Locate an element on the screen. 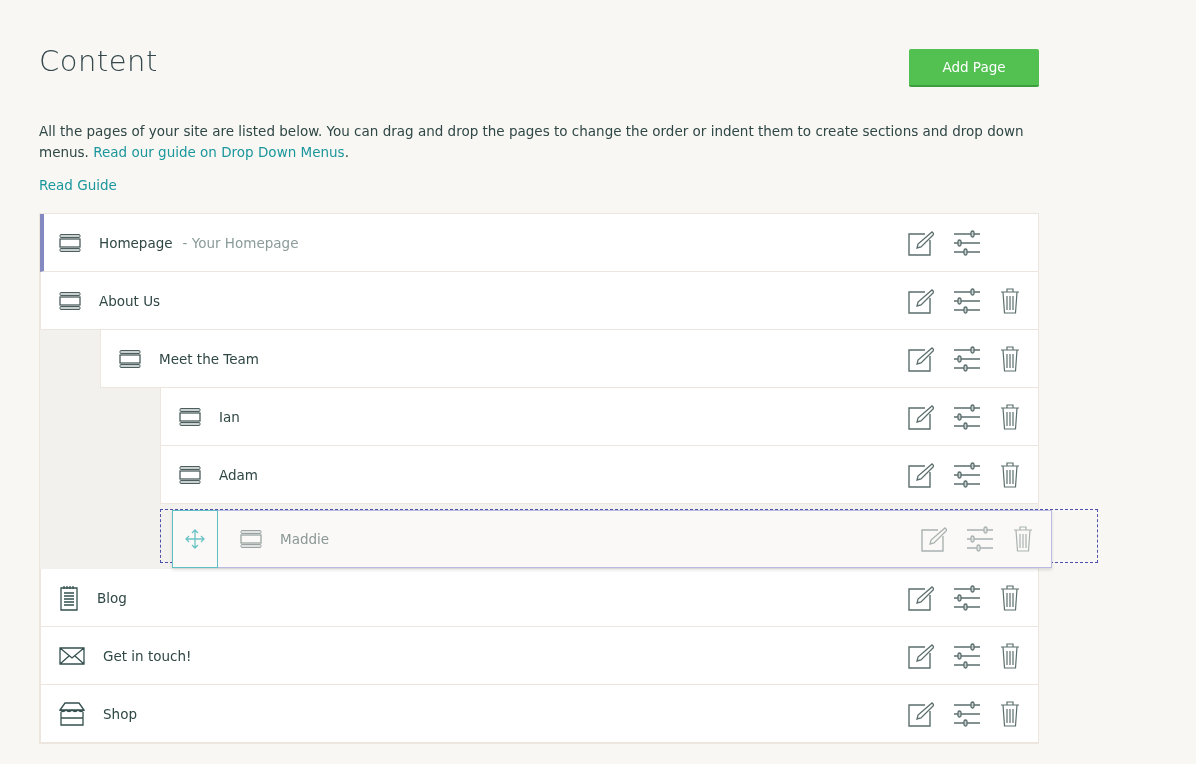 The width and height of the screenshot is (1196, 764). page-name: Ian is located at coordinates (229, 416).